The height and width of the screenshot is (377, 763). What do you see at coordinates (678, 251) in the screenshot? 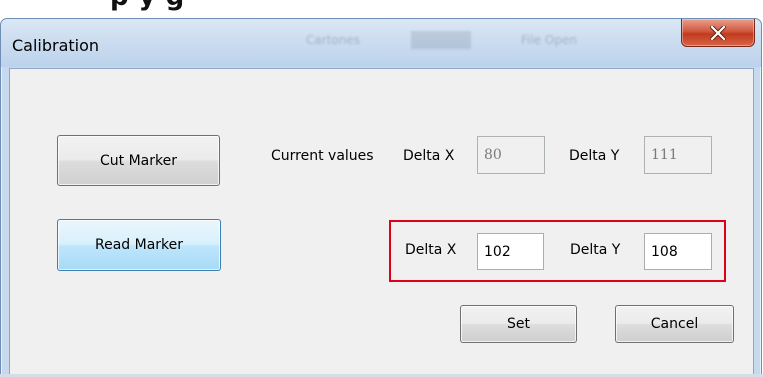
I see `new-delta-y-field` at bounding box center [678, 251].